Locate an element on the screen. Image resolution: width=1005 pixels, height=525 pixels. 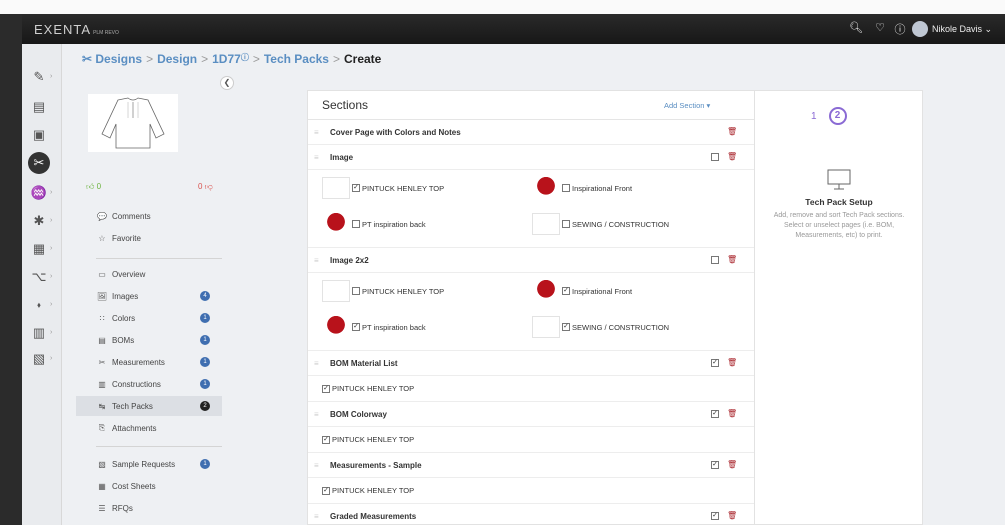
step-1: 1 is located at coordinates (814, 116).